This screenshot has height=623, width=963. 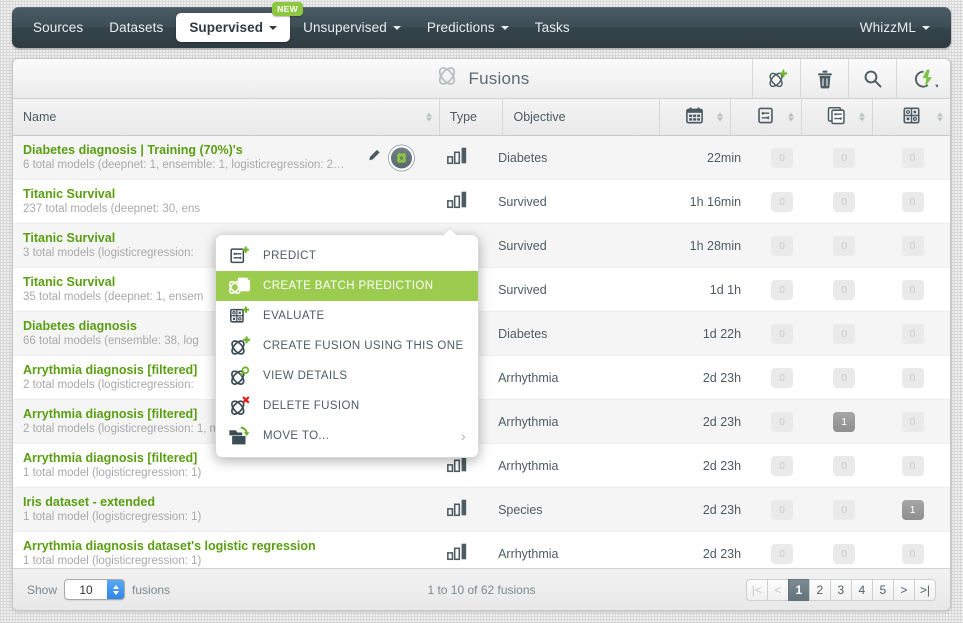 What do you see at coordinates (116, 589) in the screenshot?
I see `stepper-arrows-icon` at bounding box center [116, 589].